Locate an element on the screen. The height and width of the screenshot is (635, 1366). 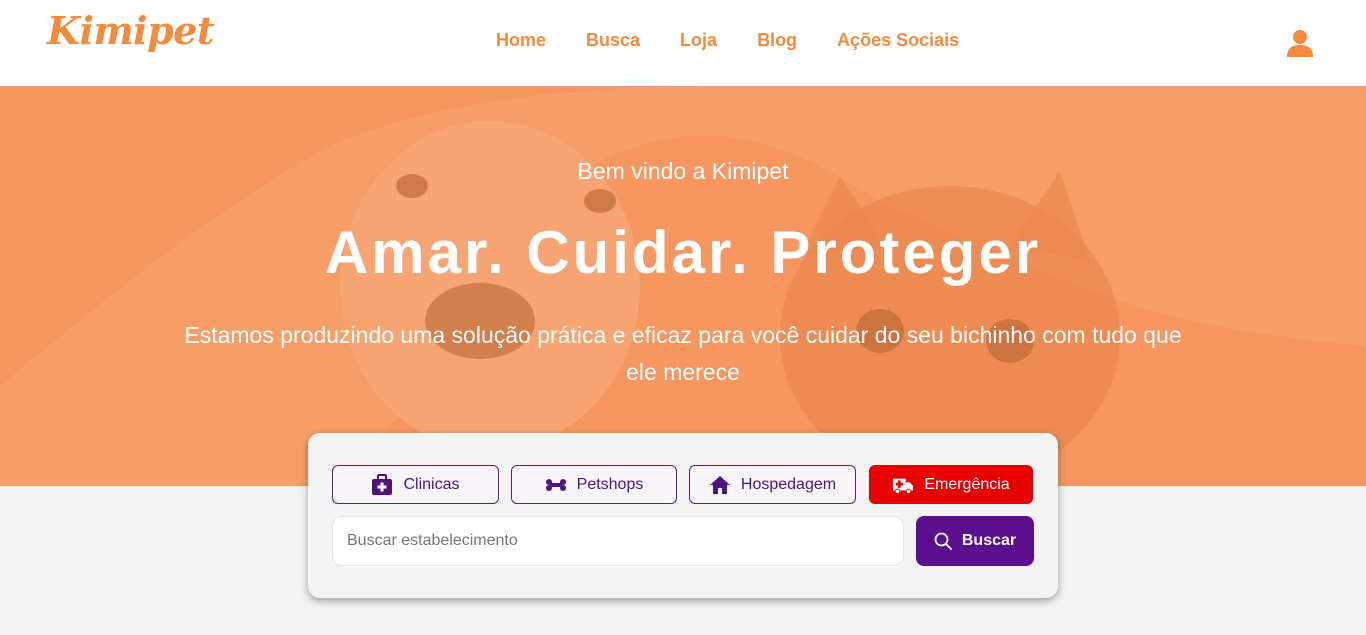
search-button-label: Buscar is located at coordinates (989, 540).